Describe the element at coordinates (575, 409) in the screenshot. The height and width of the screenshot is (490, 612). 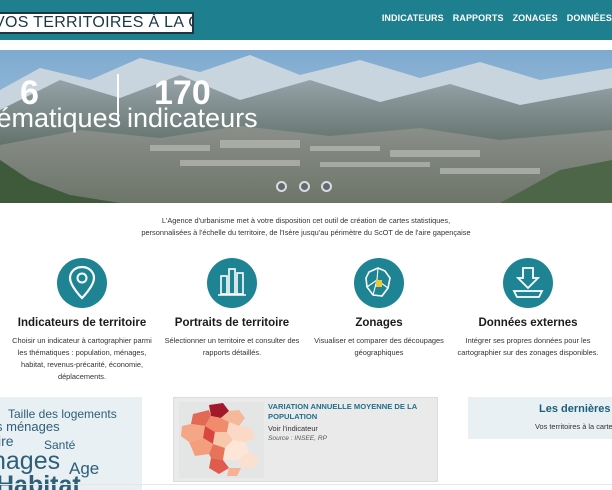
I see `latest-news-title: Les dernières` at that location.